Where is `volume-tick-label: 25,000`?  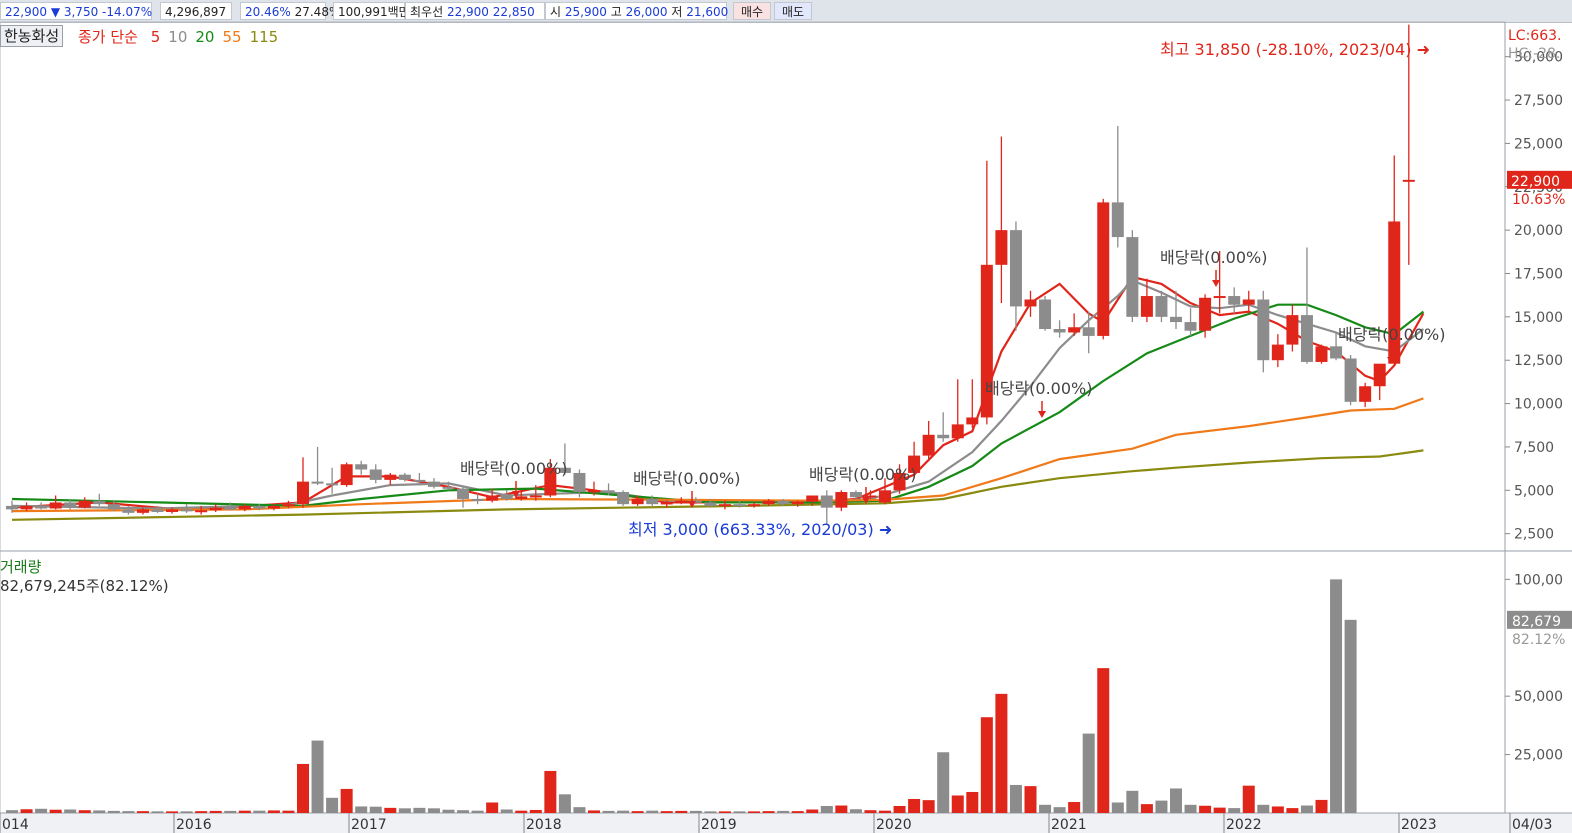
volume-tick-label: 25,000 is located at coordinates (1538, 756).